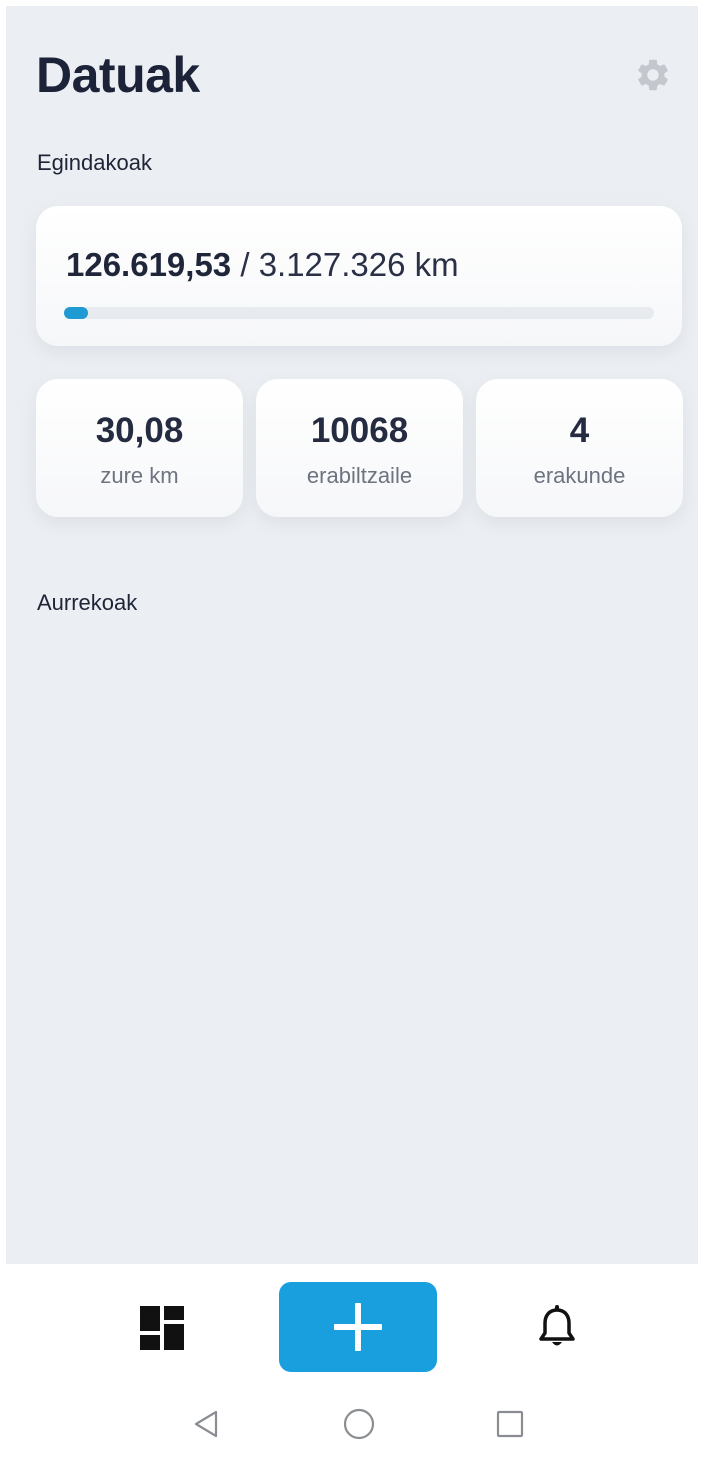 The height and width of the screenshot is (1463, 704). I want to click on total-goal-value: 3.127.326 km, so click(358, 264).